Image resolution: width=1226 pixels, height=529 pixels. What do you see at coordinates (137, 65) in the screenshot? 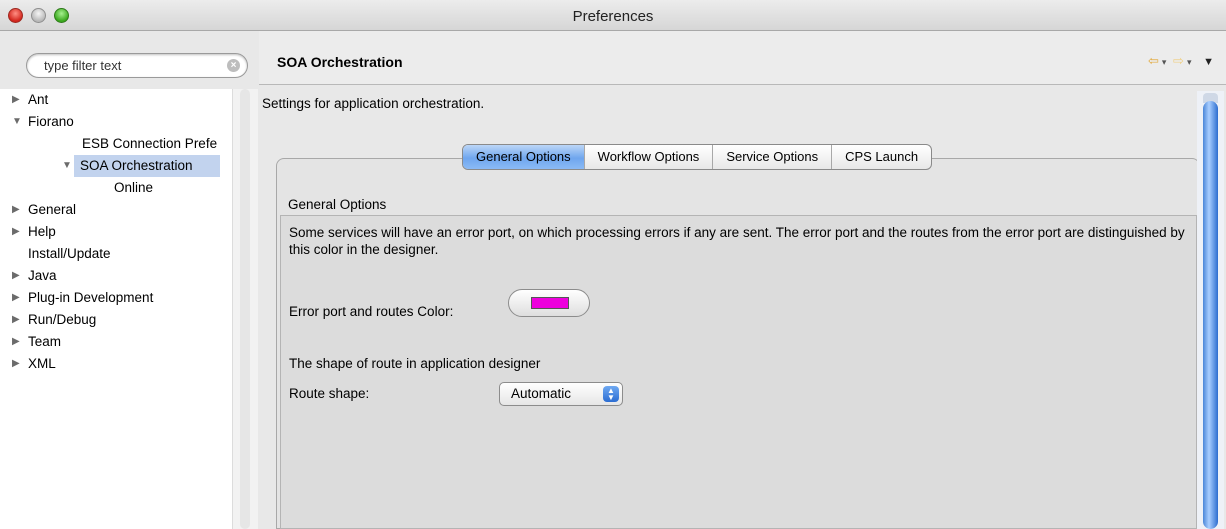
I see `filter-input: type filter text ×` at bounding box center [137, 65].